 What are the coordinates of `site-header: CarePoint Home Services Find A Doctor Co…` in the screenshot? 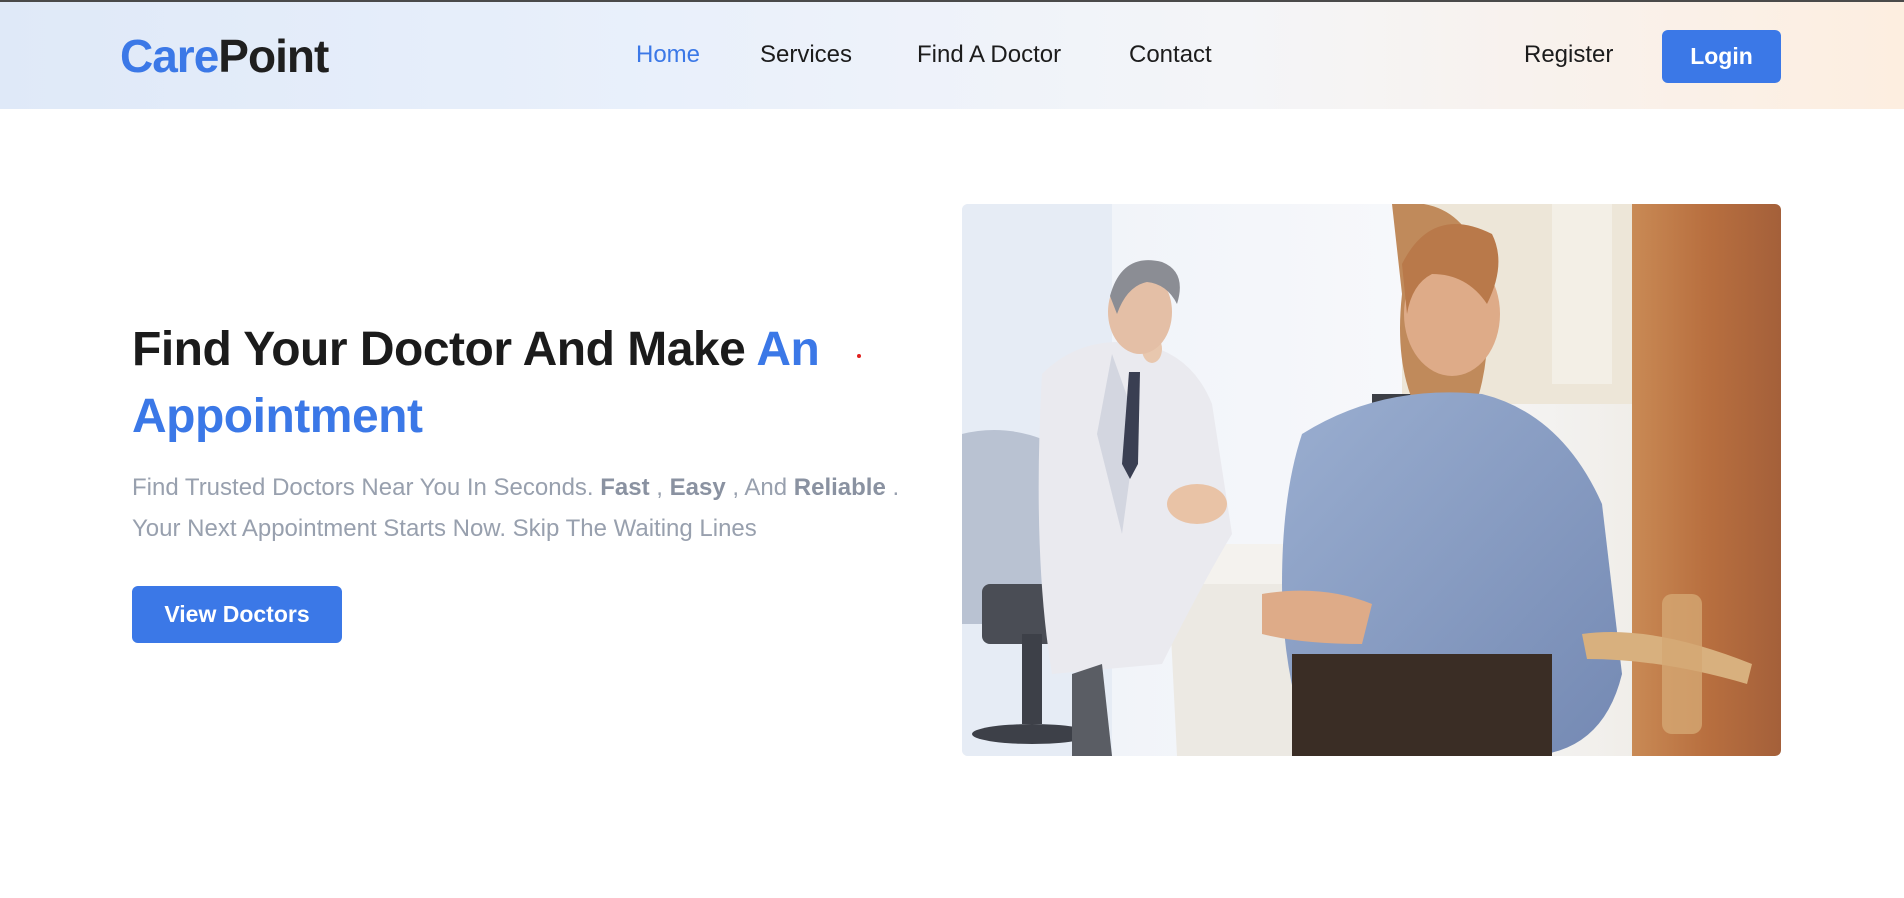 It's located at (952, 55).